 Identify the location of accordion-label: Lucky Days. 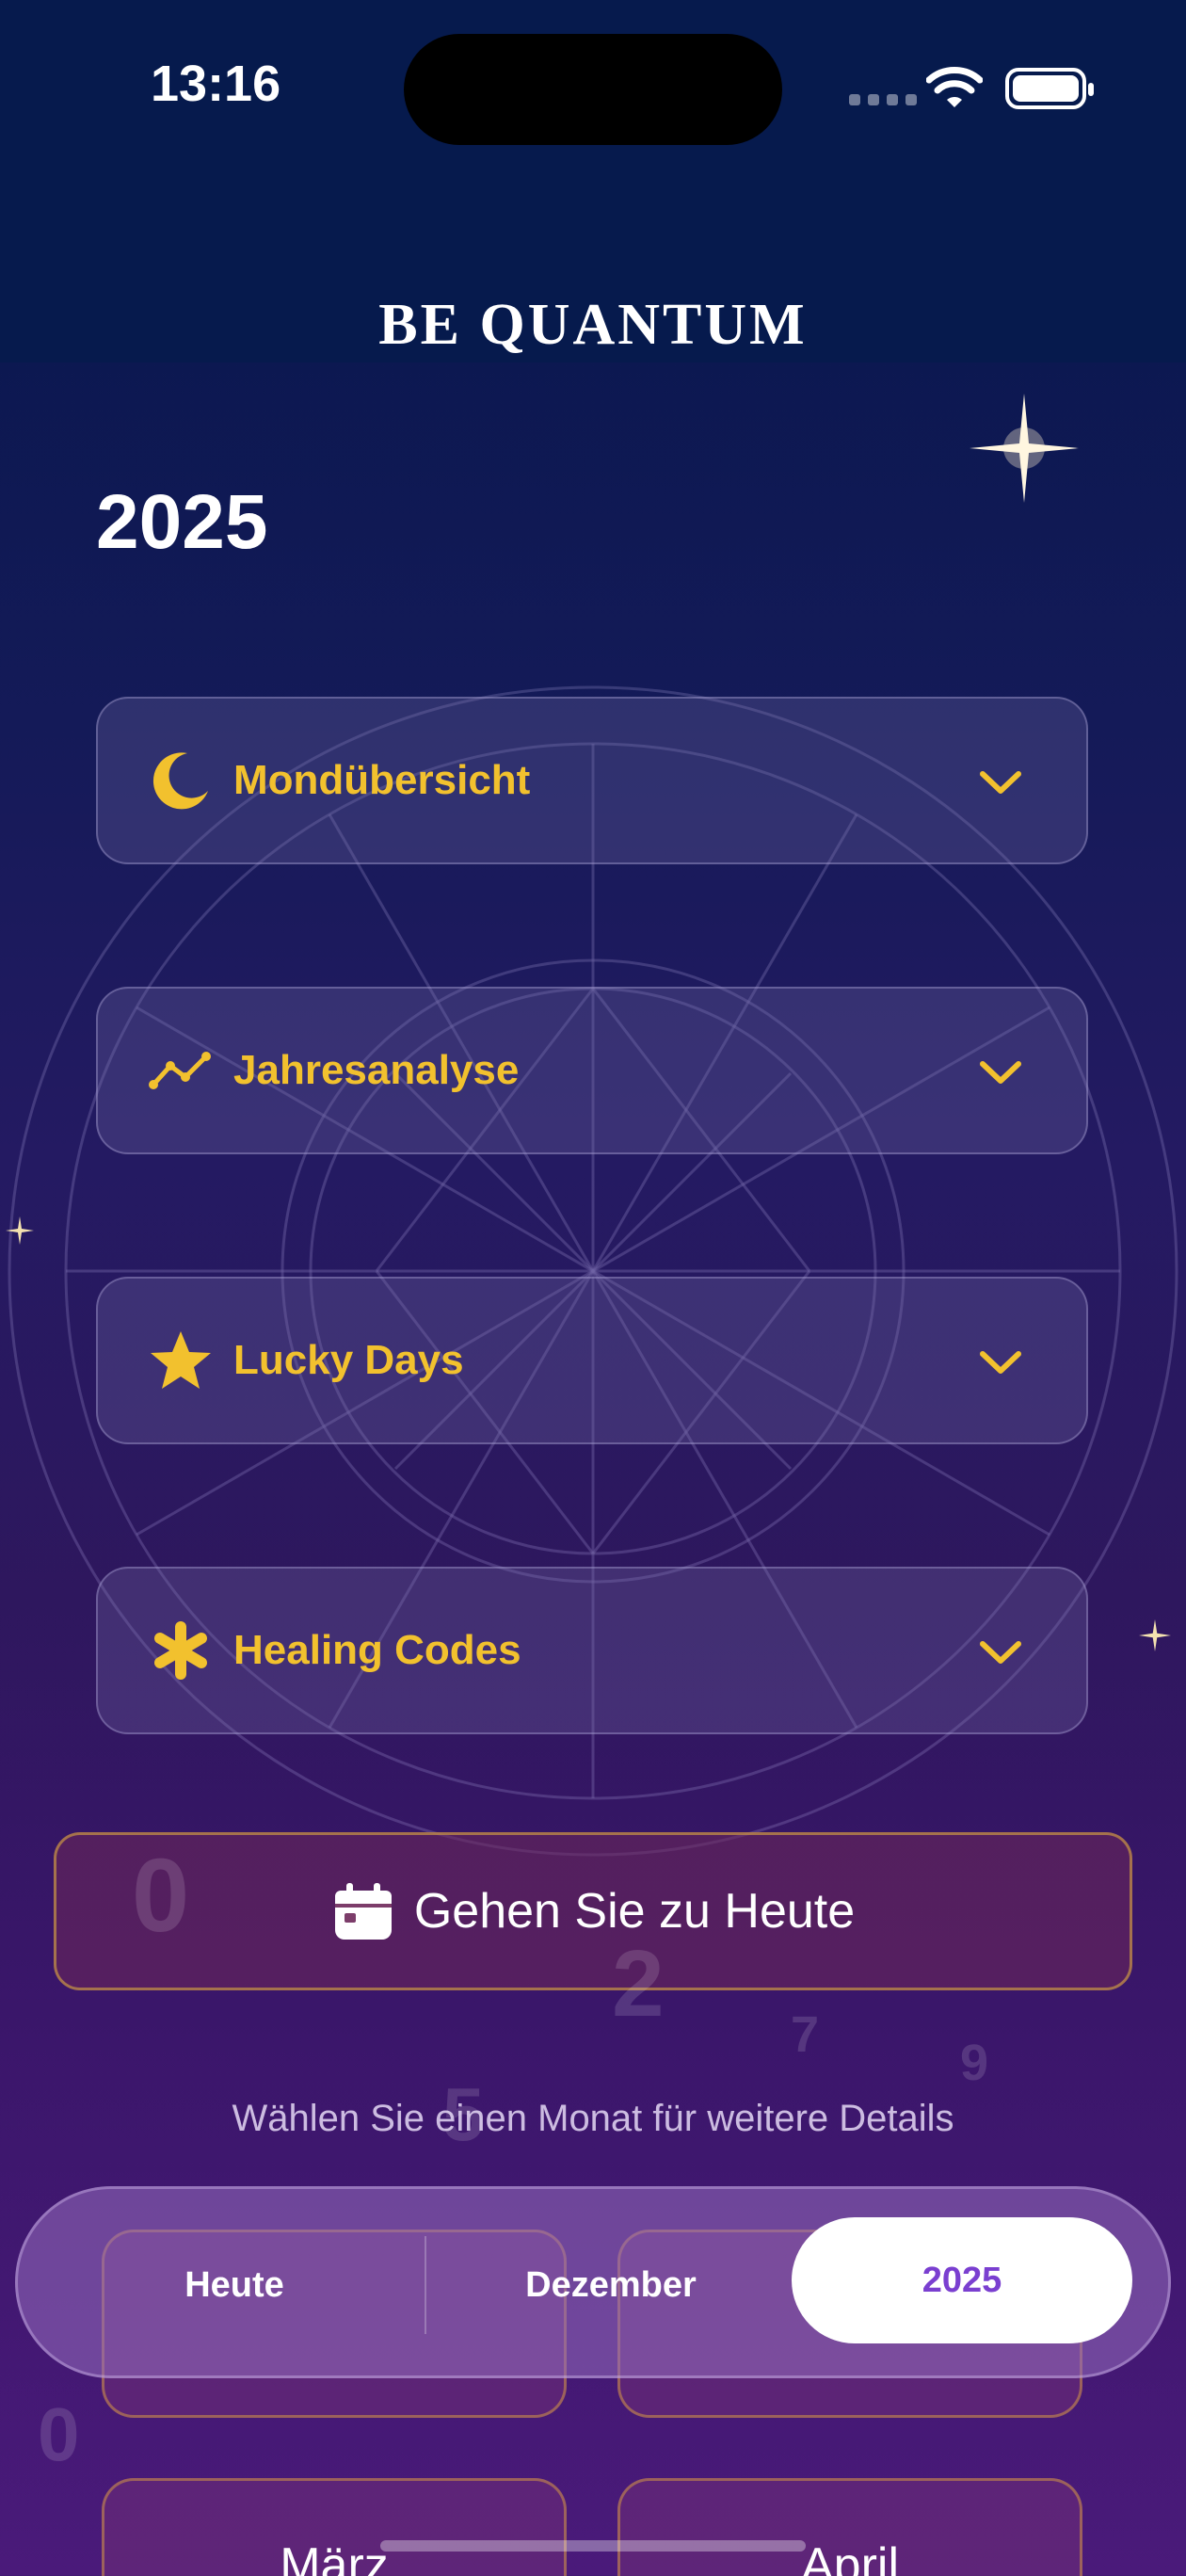
(348, 1360).